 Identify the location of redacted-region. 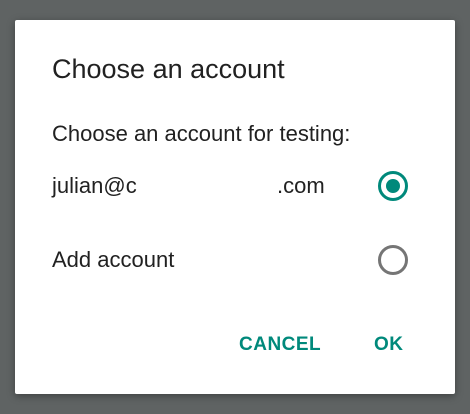
(208, 186).